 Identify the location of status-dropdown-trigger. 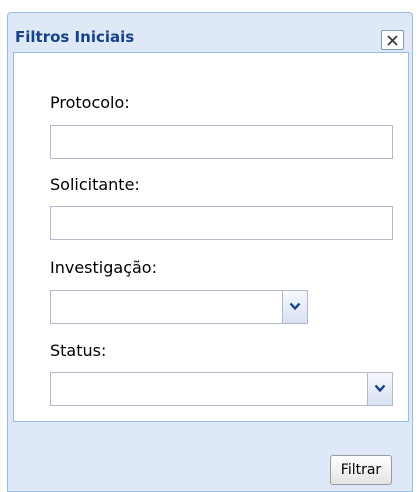
(379, 389).